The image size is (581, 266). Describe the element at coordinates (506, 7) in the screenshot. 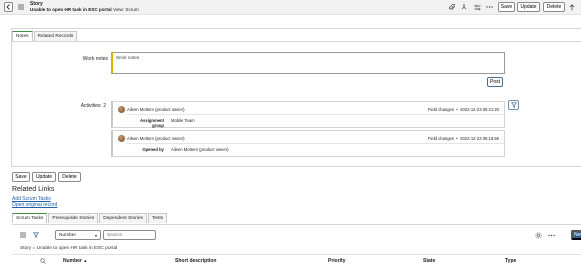

I see `header-save-button: Save` at that location.